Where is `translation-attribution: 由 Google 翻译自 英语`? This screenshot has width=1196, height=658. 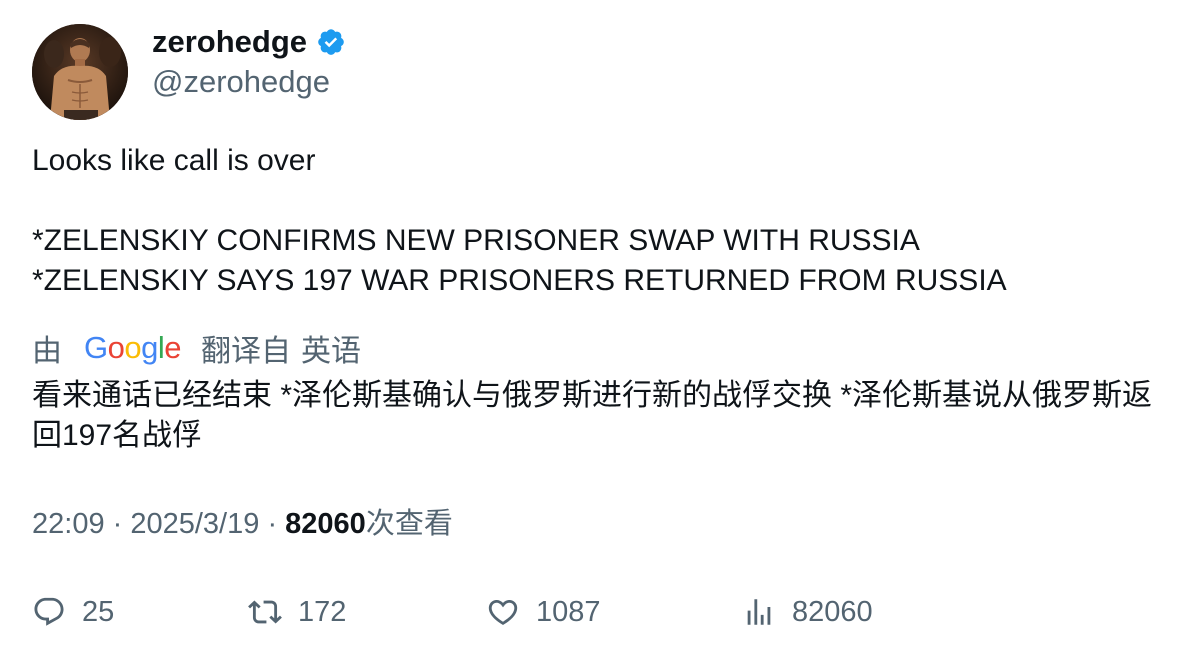
translation-attribution: 由 Google 翻译自 英语 is located at coordinates (196, 348).